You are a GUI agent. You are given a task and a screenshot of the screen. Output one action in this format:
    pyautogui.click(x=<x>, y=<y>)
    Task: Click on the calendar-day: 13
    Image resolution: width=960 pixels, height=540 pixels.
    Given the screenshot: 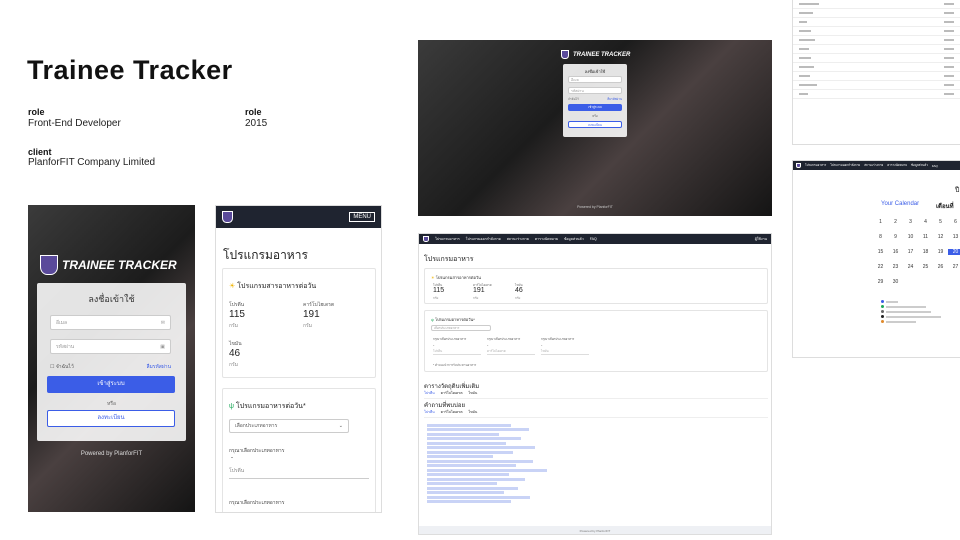 What is the action you would take?
    pyautogui.click(x=954, y=237)
    